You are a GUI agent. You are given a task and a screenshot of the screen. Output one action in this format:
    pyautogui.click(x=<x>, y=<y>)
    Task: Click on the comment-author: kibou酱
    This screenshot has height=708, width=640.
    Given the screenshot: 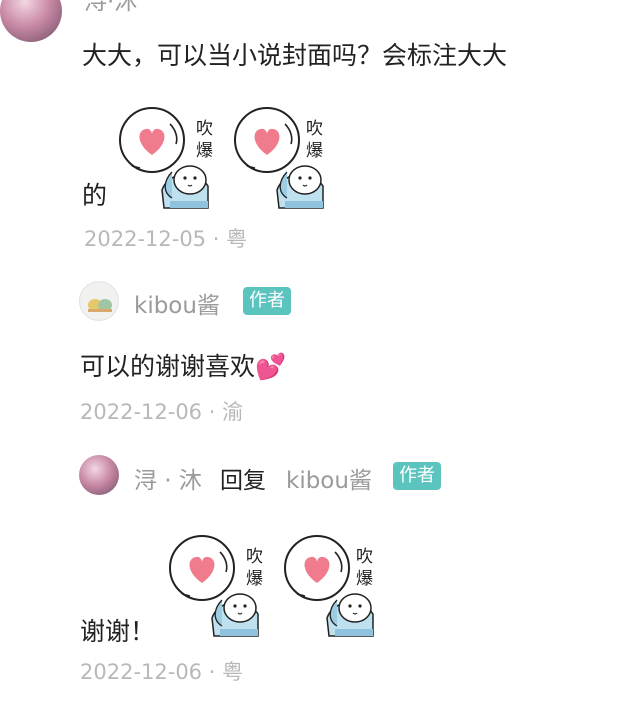 What is the action you would take?
    pyautogui.click(x=177, y=303)
    